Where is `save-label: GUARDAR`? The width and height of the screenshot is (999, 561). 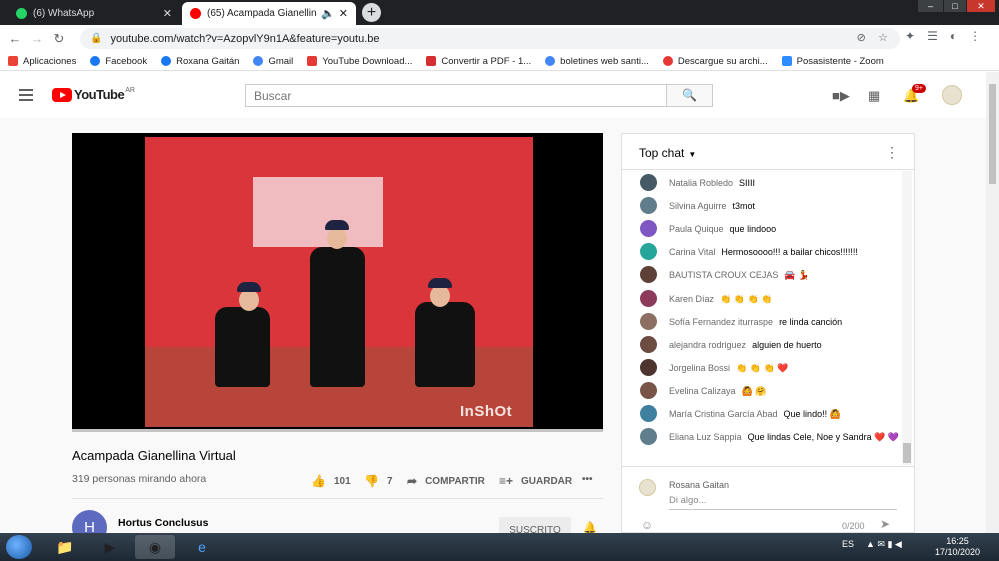 save-label: GUARDAR is located at coordinates (547, 481).